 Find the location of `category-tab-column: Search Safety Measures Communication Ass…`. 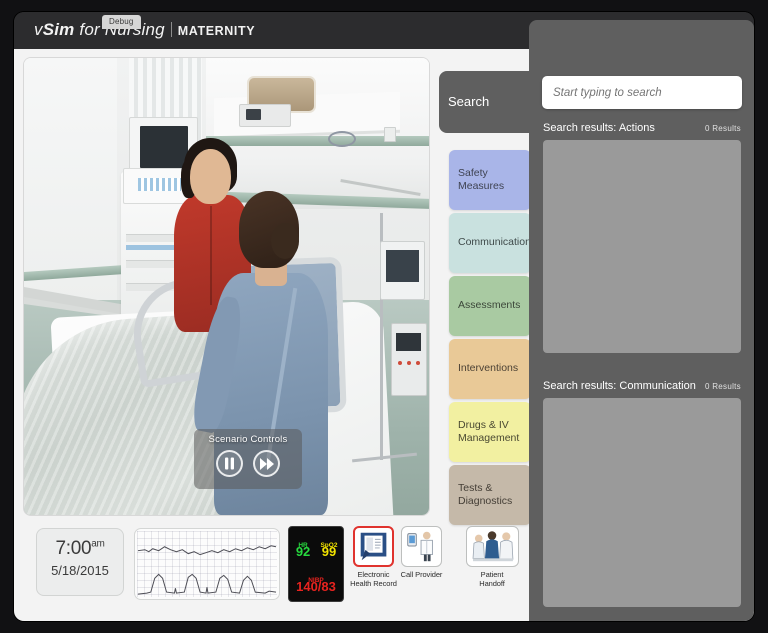

category-tab-column: Search Safety Measures Communication Ass… is located at coordinates (485, 313).